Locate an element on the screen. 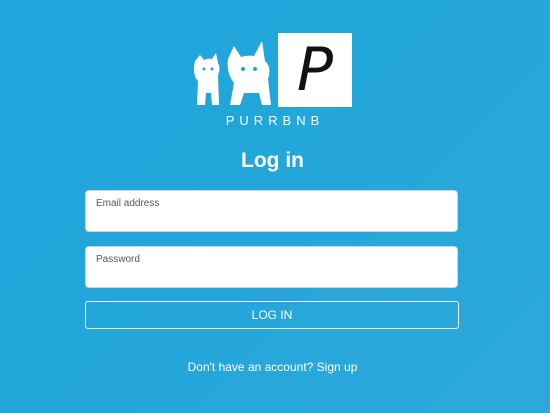  signup-prompt-text: Don't have an account? is located at coordinates (250, 367).